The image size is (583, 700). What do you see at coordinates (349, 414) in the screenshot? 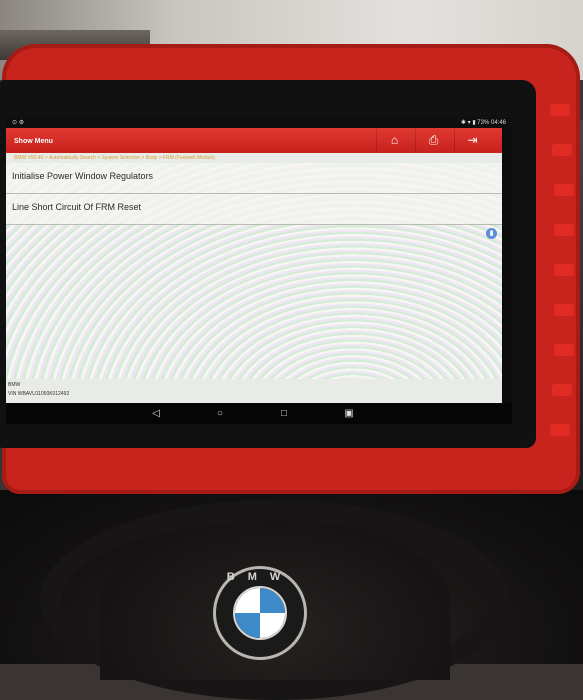
I see `screenshot-icon: ▣` at bounding box center [349, 414].